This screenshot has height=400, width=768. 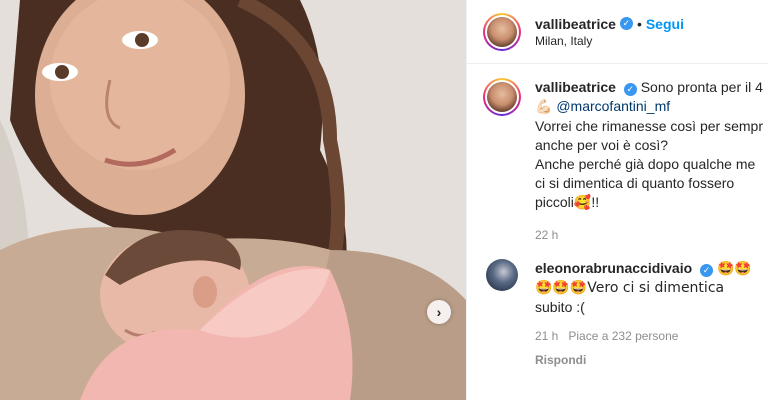 What do you see at coordinates (613, 106) in the screenshot?
I see `caption-mention-link: @marcofantini_mf` at bounding box center [613, 106].